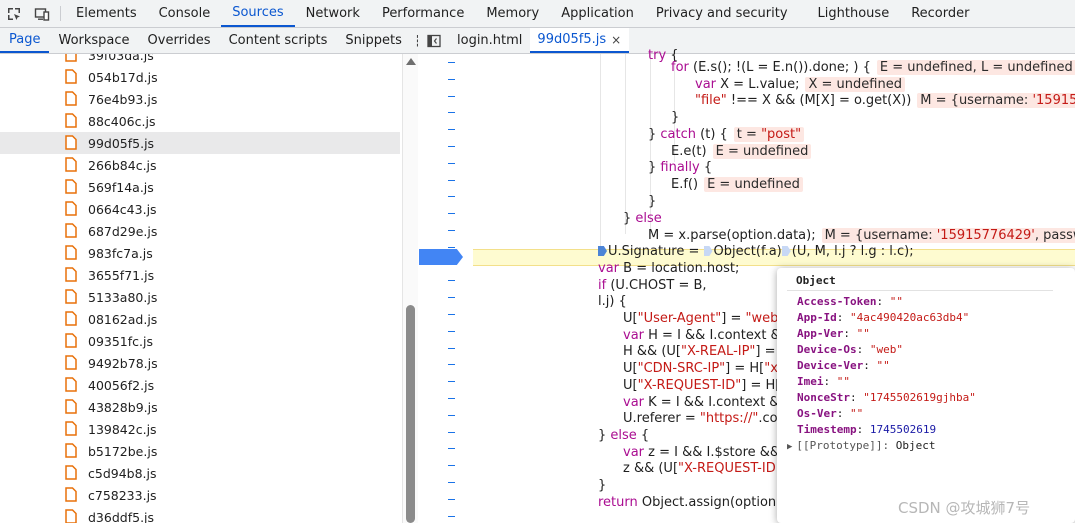 The width and height of the screenshot is (1075, 523). Describe the element at coordinates (185, 13) in the screenshot. I see `tab-console: Console` at that location.